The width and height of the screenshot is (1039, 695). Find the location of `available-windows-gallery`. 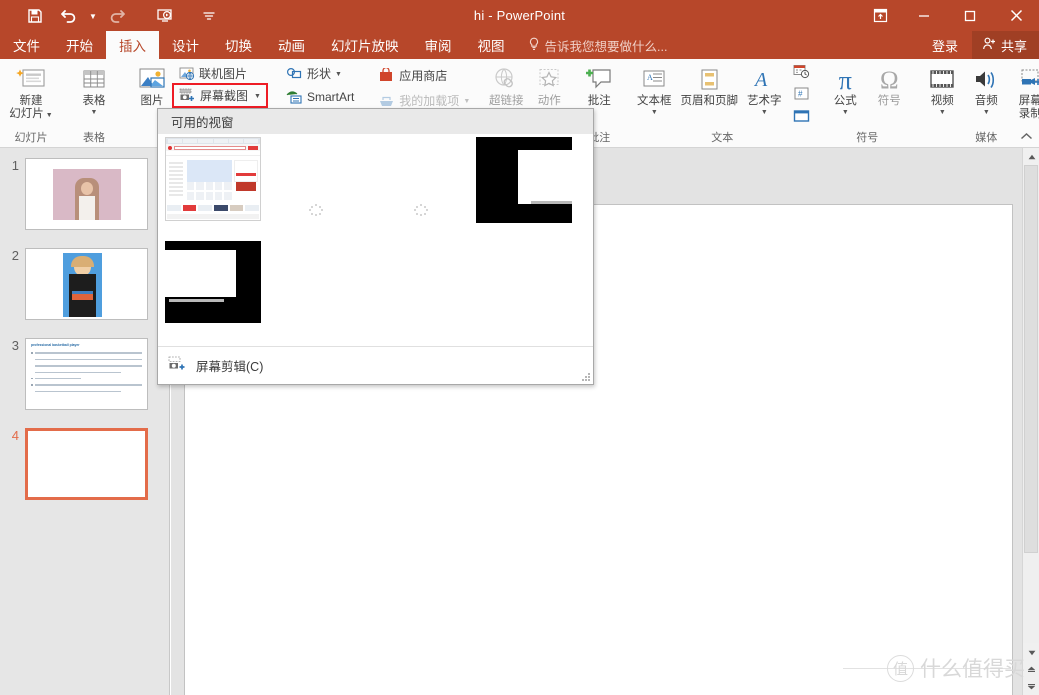

available-windows-gallery is located at coordinates (375, 240).